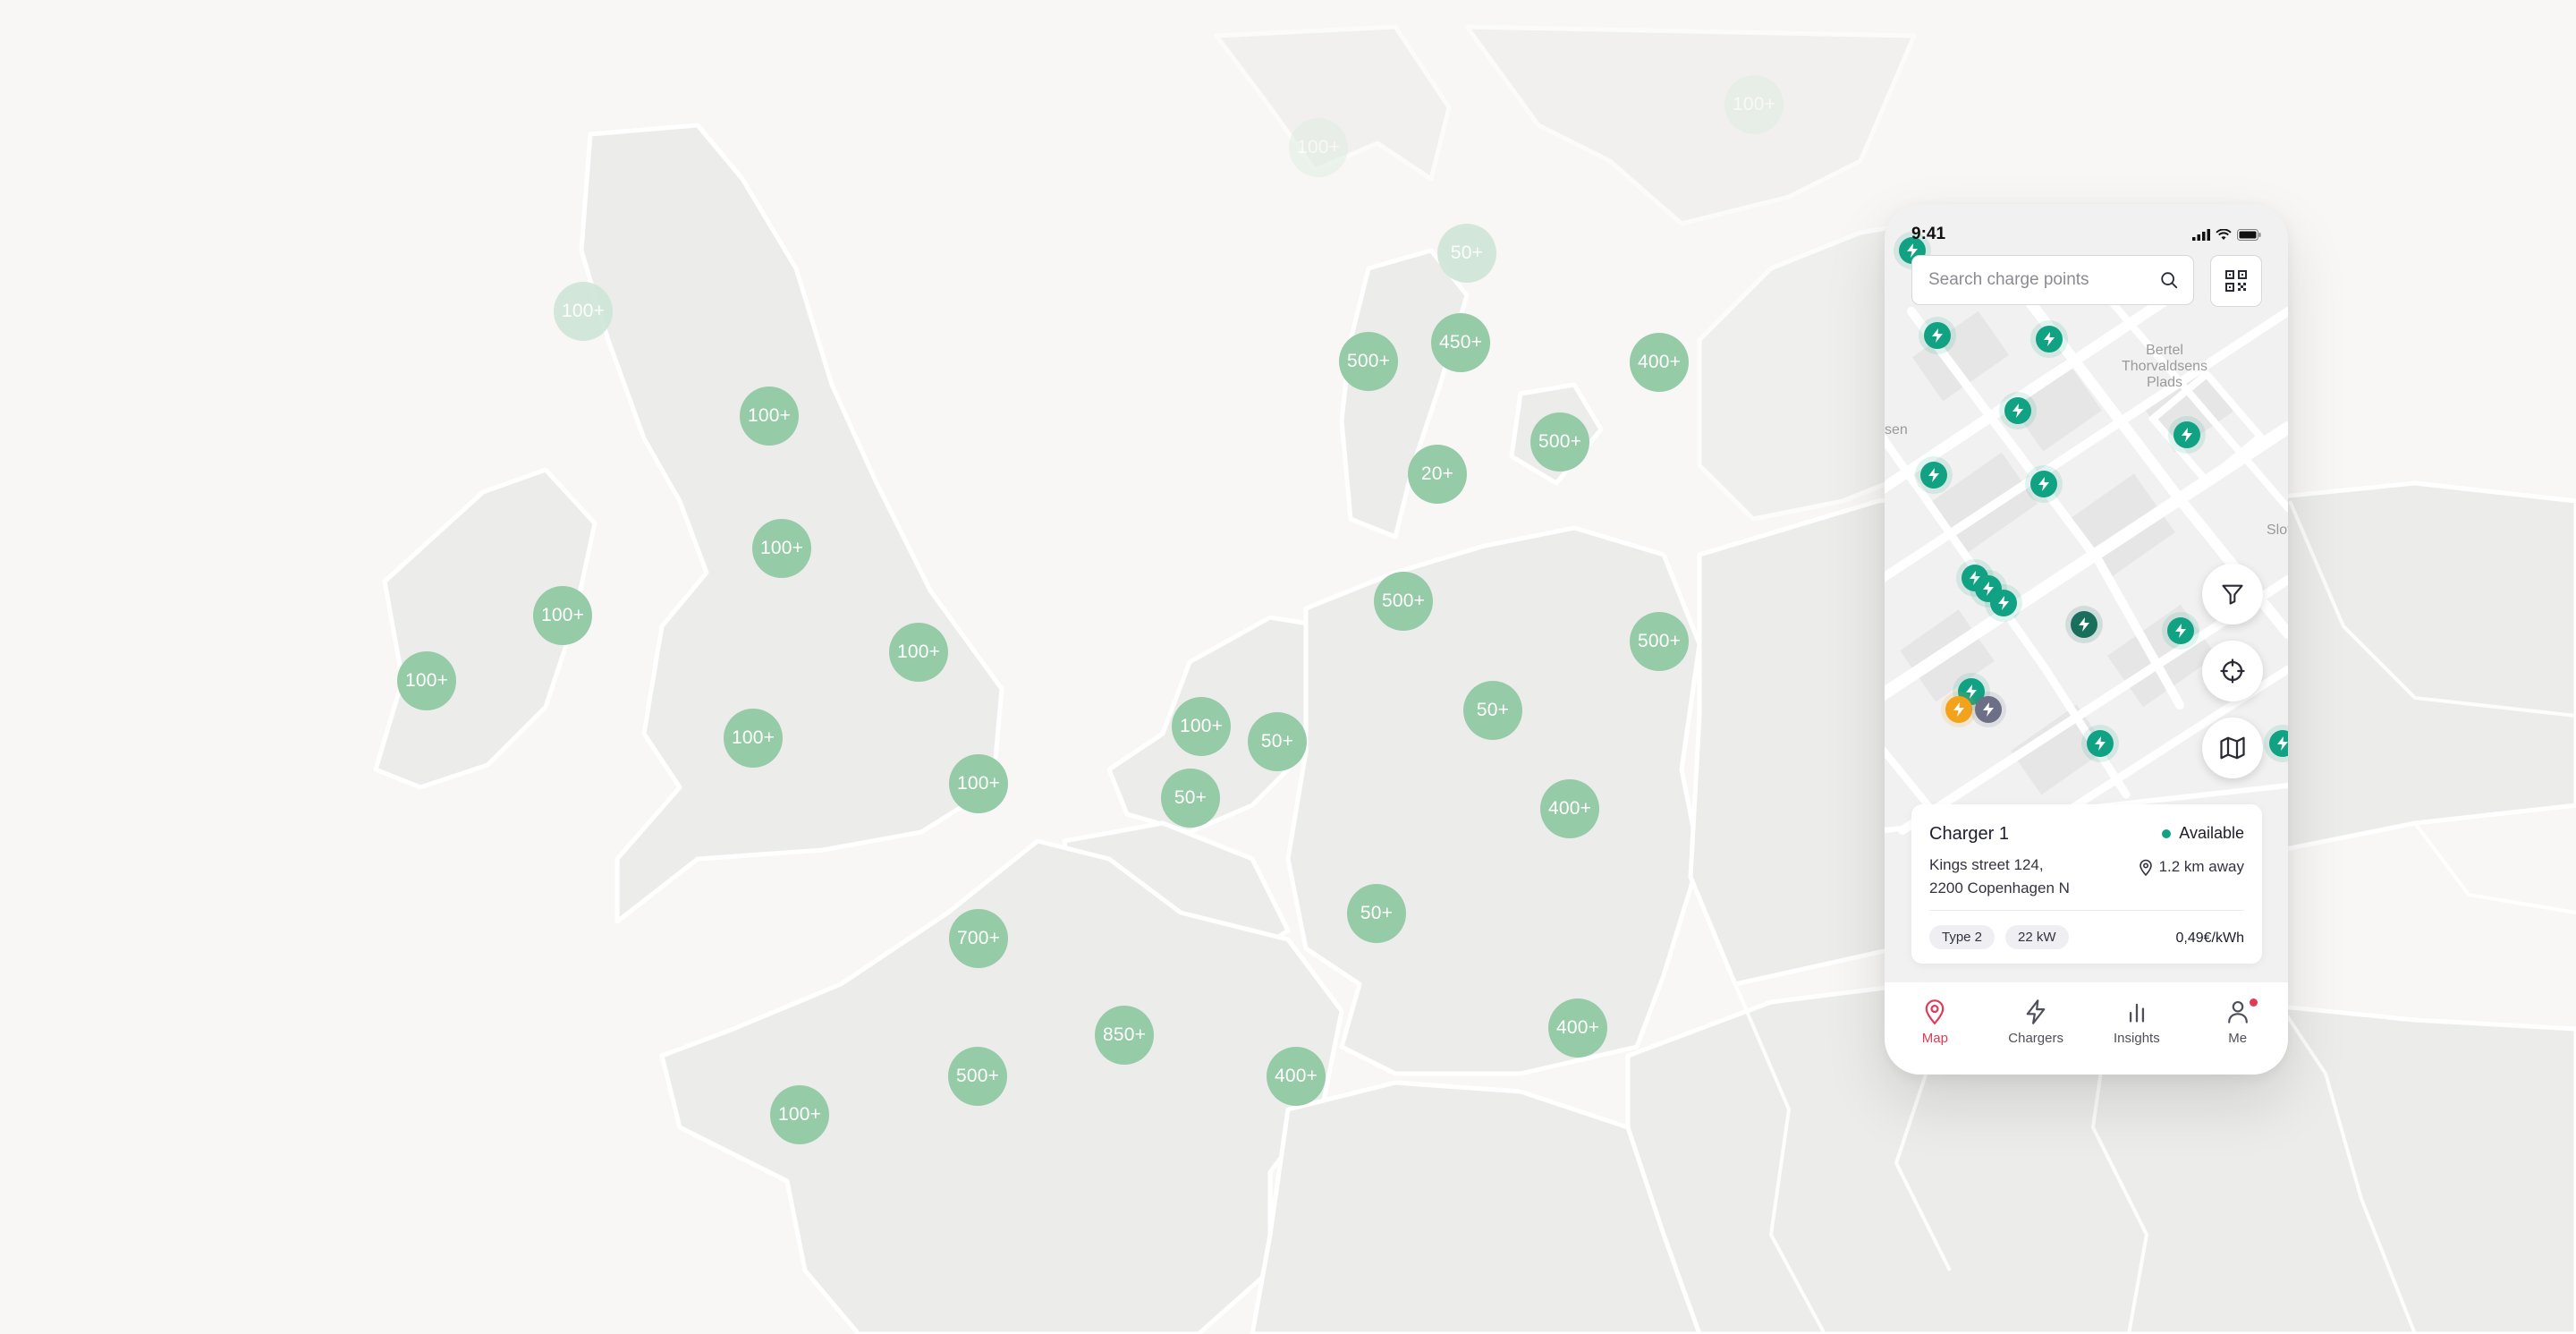  Describe the element at coordinates (2211, 833) in the screenshot. I see `status-text: Available` at that location.